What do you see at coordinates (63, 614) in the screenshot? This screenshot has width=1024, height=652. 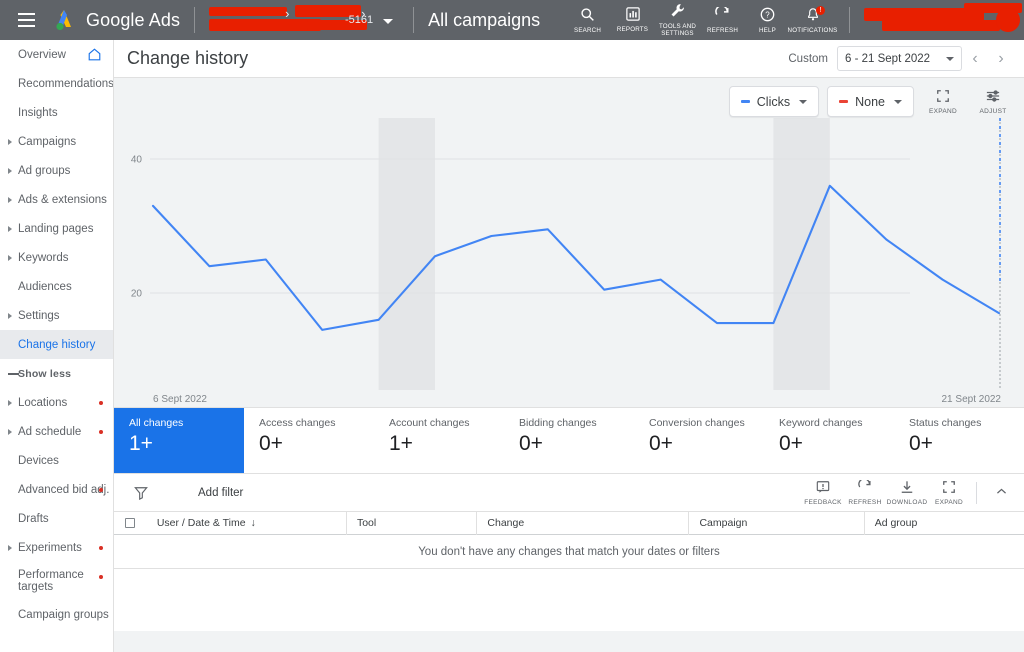 I see `sidebar-item-label: Campaign groups` at bounding box center [63, 614].